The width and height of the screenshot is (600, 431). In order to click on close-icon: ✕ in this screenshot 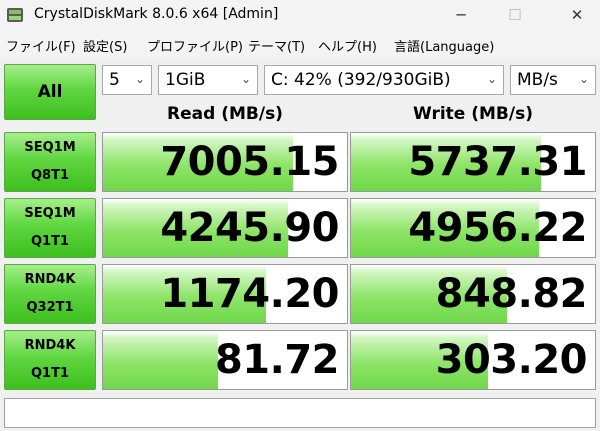, I will do `click(577, 15)`.